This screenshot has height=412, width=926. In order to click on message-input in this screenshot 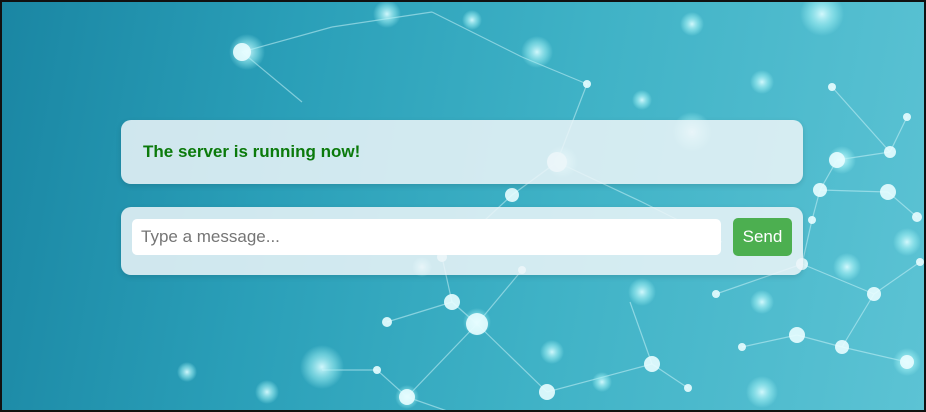, I will do `click(426, 237)`.